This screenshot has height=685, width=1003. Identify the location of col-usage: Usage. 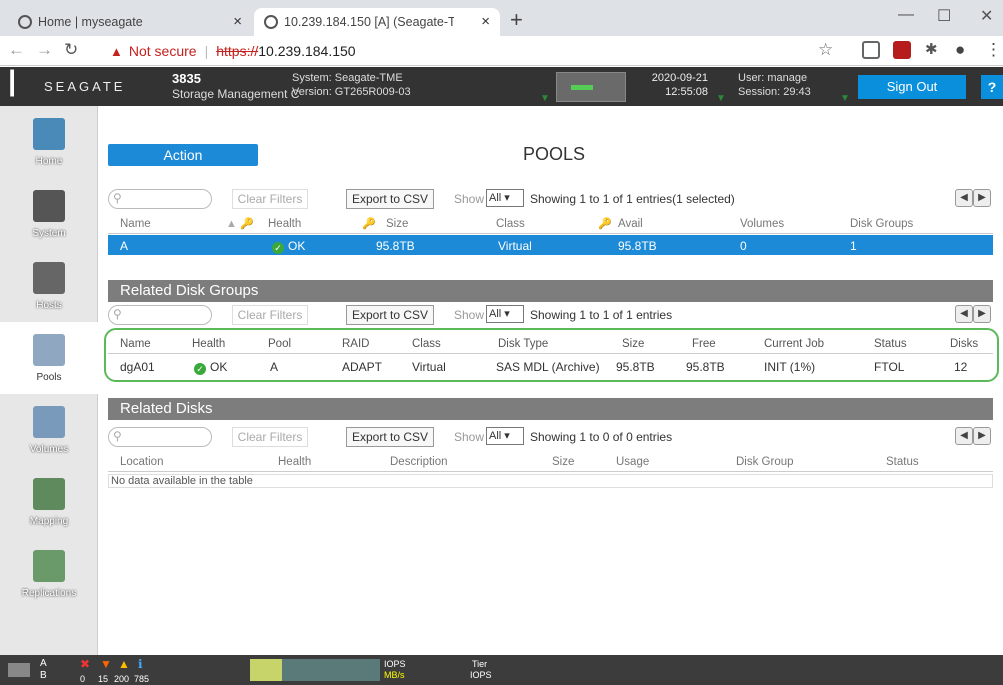
(632, 462).